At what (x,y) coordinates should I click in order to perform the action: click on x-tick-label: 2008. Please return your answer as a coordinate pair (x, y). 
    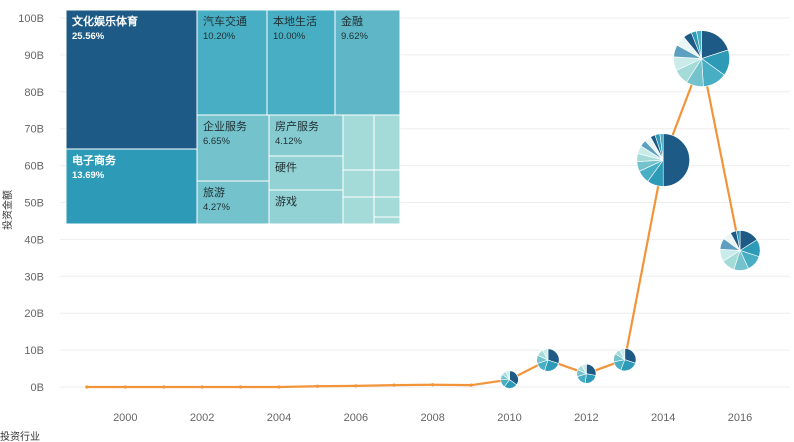
    Looking at the image, I should click on (432, 418).